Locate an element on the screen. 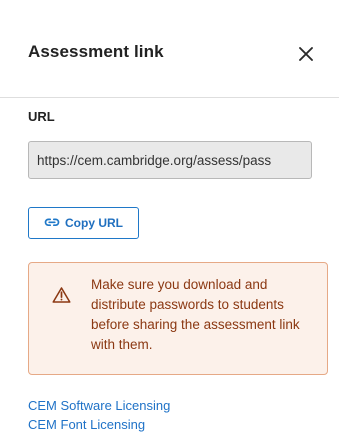 Image resolution: width=339 pixels, height=432 pixels. close-button is located at coordinates (306, 54).